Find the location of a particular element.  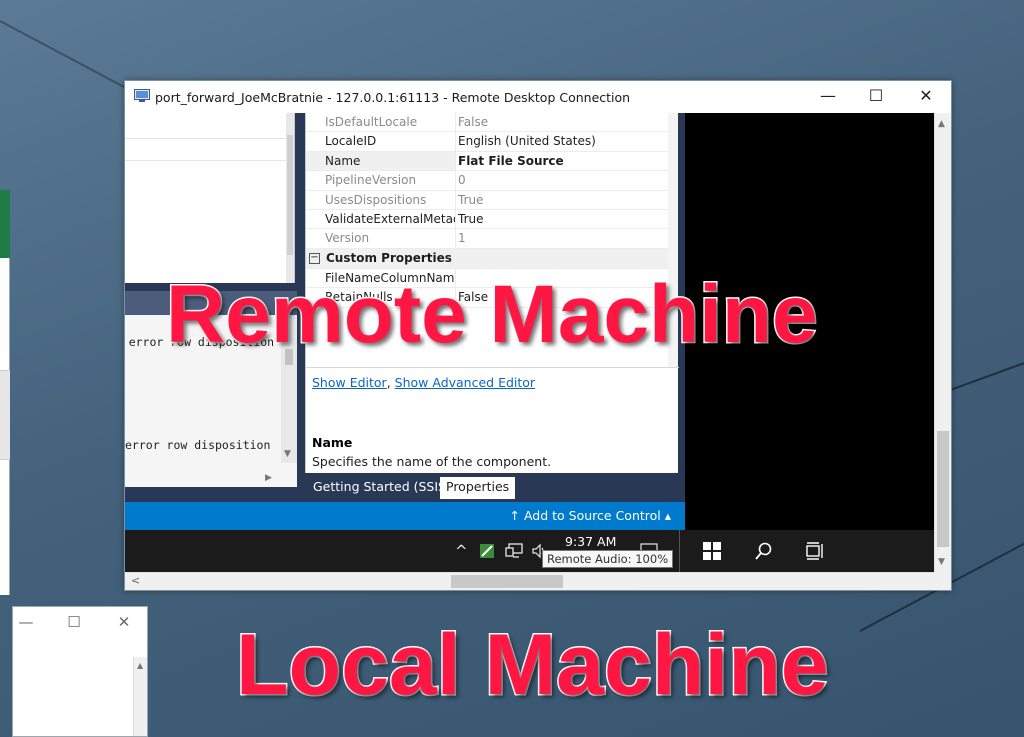

remote-machine-label: Remote Machine is located at coordinates (492, 315).